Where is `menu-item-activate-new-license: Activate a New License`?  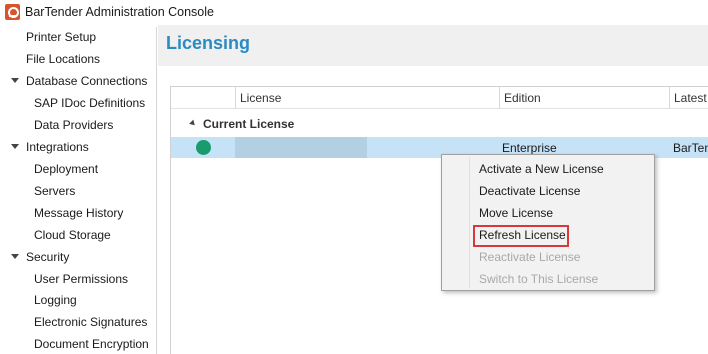 menu-item-activate-new-license: Activate a New License is located at coordinates (541, 169).